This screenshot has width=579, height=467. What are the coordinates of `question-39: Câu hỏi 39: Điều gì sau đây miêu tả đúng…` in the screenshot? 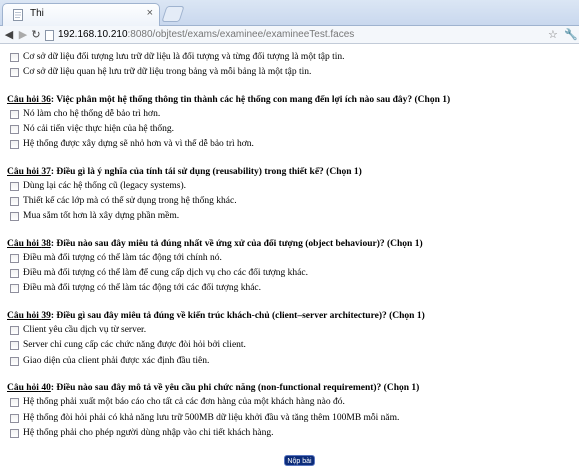 It's located at (216, 316).